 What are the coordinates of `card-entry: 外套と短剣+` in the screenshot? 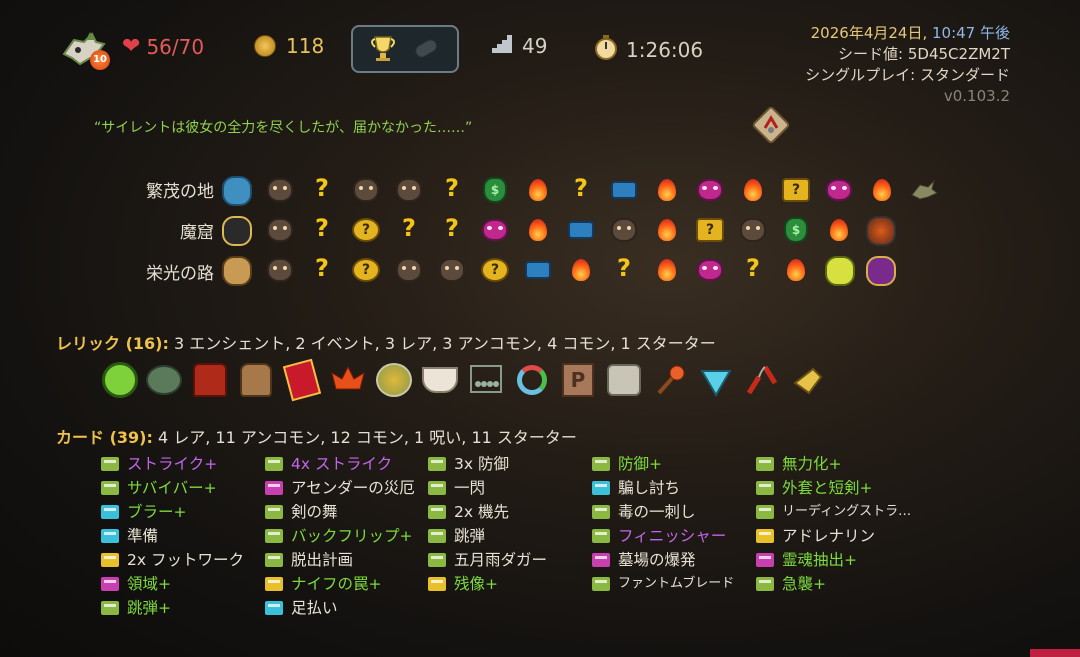 It's located at (814, 488).